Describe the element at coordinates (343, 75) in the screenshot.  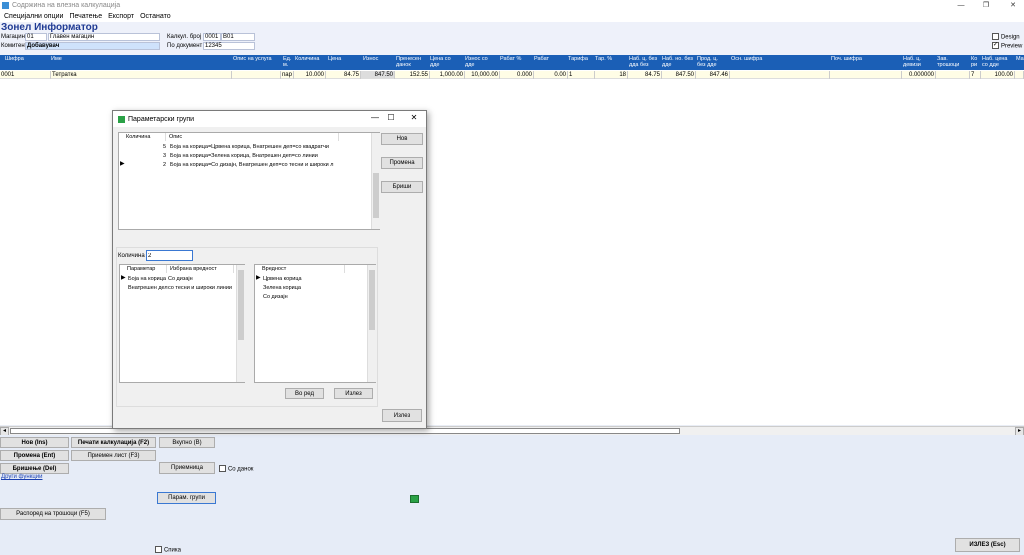
I see `cell-price: 84.75` at that location.